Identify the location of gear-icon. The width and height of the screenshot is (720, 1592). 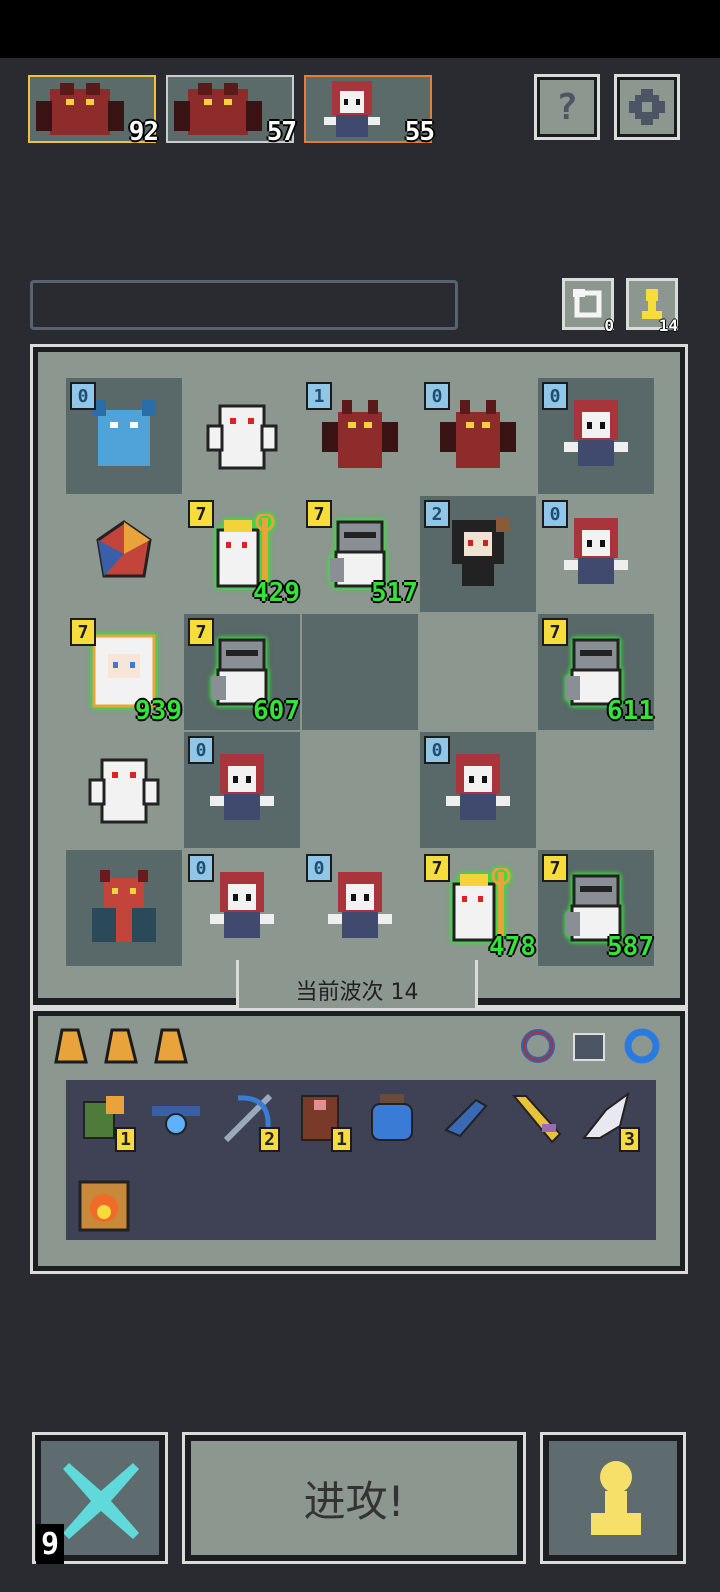
(647, 107).